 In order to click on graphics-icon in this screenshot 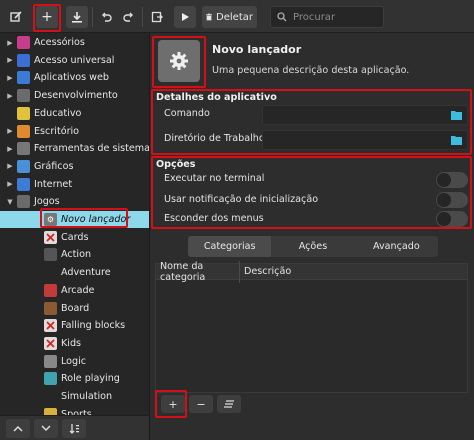, I will do `click(23, 166)`.